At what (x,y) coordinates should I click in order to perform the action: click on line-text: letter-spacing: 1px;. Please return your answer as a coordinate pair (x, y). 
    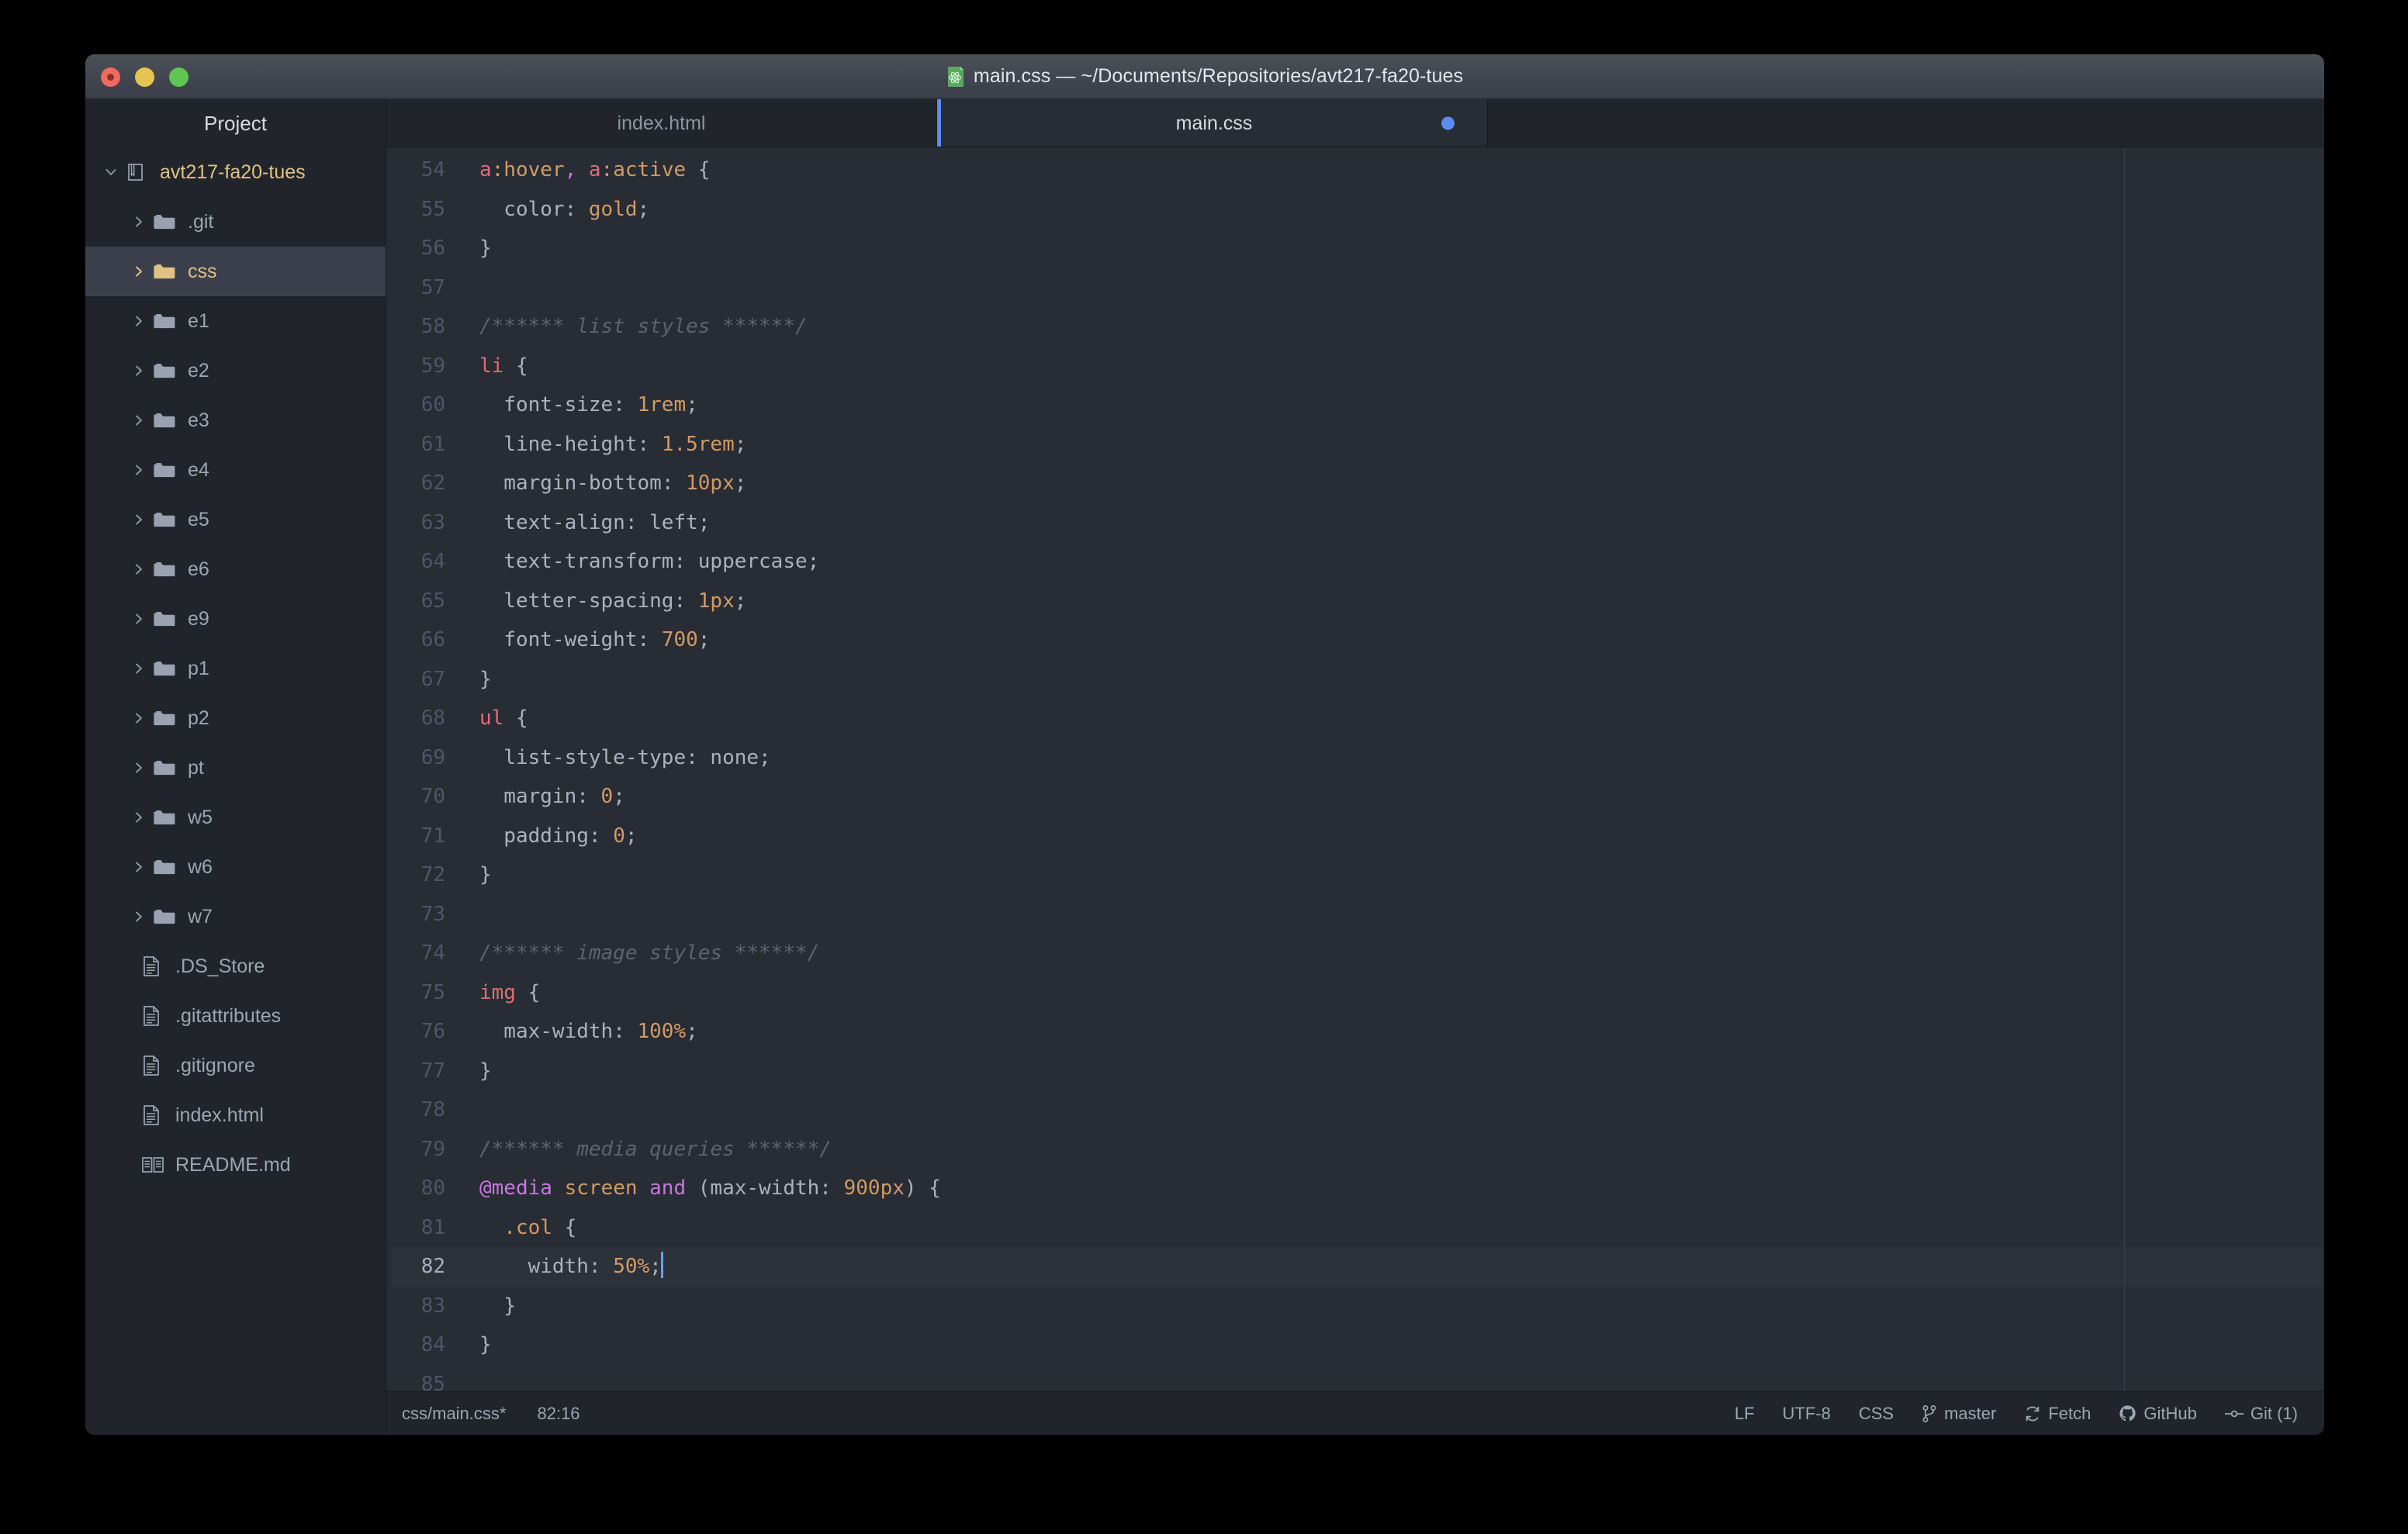
    Looking at the image, I should click on (1393, 601).